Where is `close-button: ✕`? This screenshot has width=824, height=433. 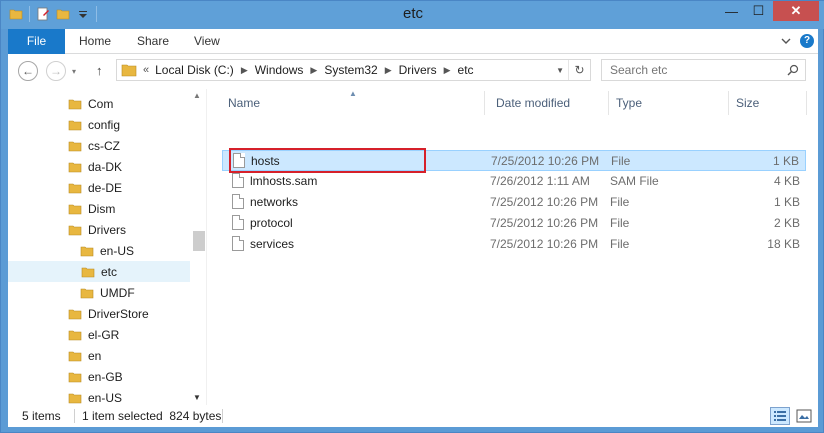
close-button: ✕ is located at coordinates (796, 11).